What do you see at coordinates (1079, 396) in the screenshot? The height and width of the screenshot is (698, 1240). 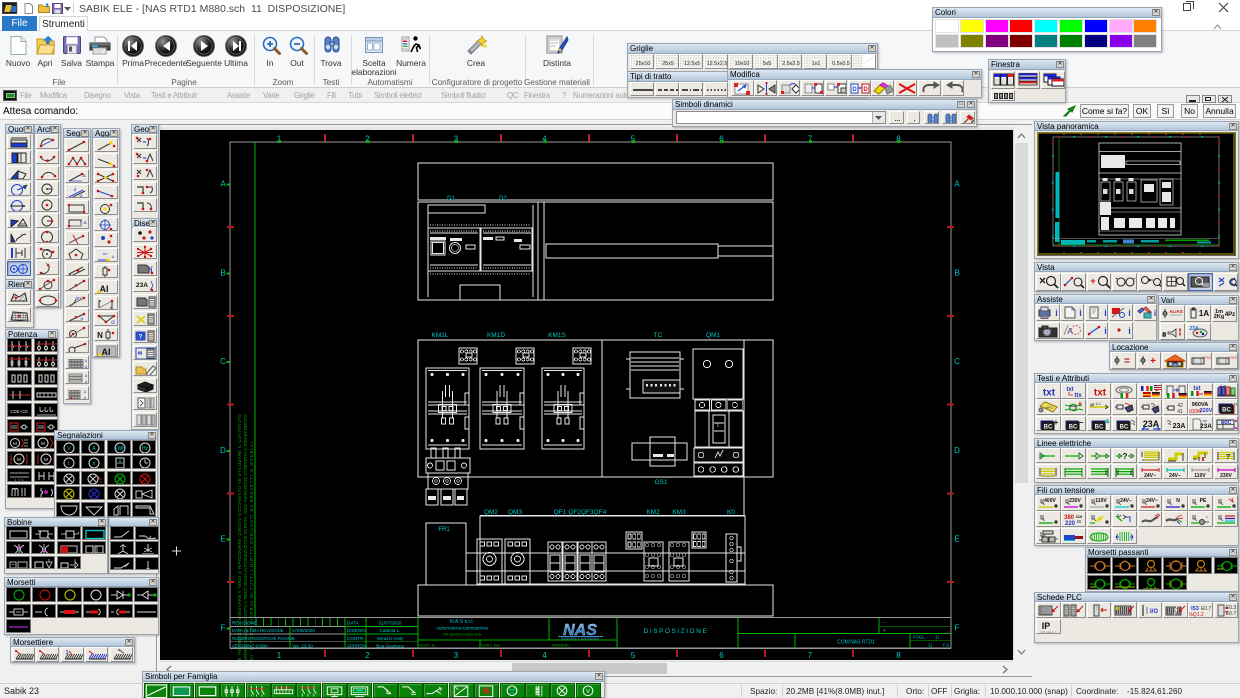 I see `svg-text: ttx` at bounding box center [1079, 396].